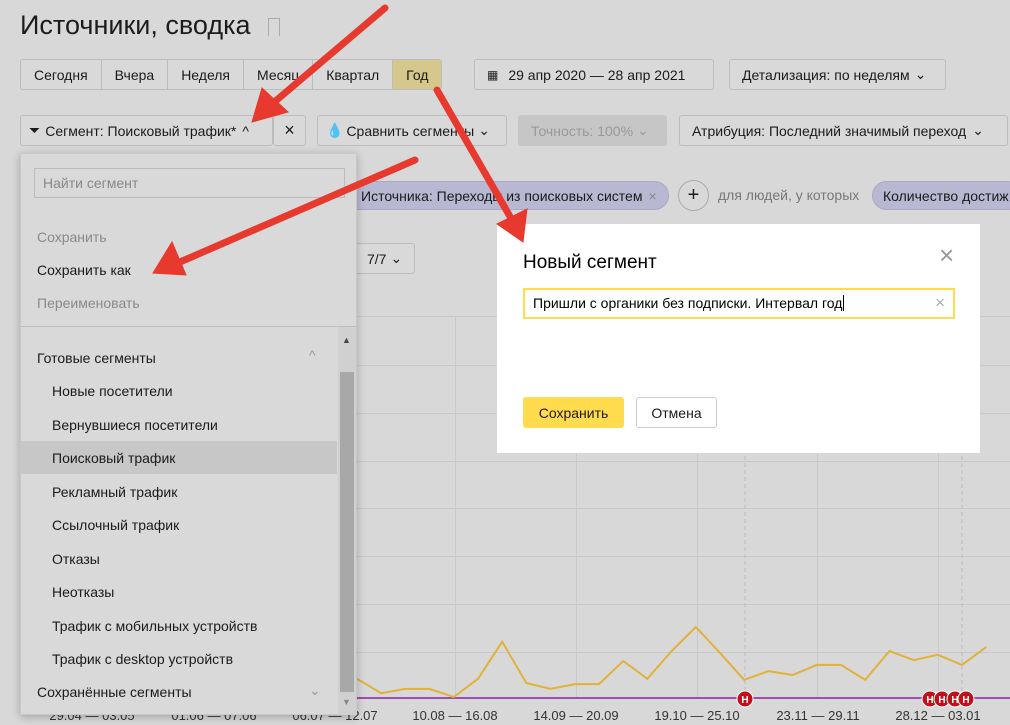 The width and height of the screenshot is (1010, 725). Describe the element at coordinates (189, 326) in the screenshot. I see `divider` at that location.